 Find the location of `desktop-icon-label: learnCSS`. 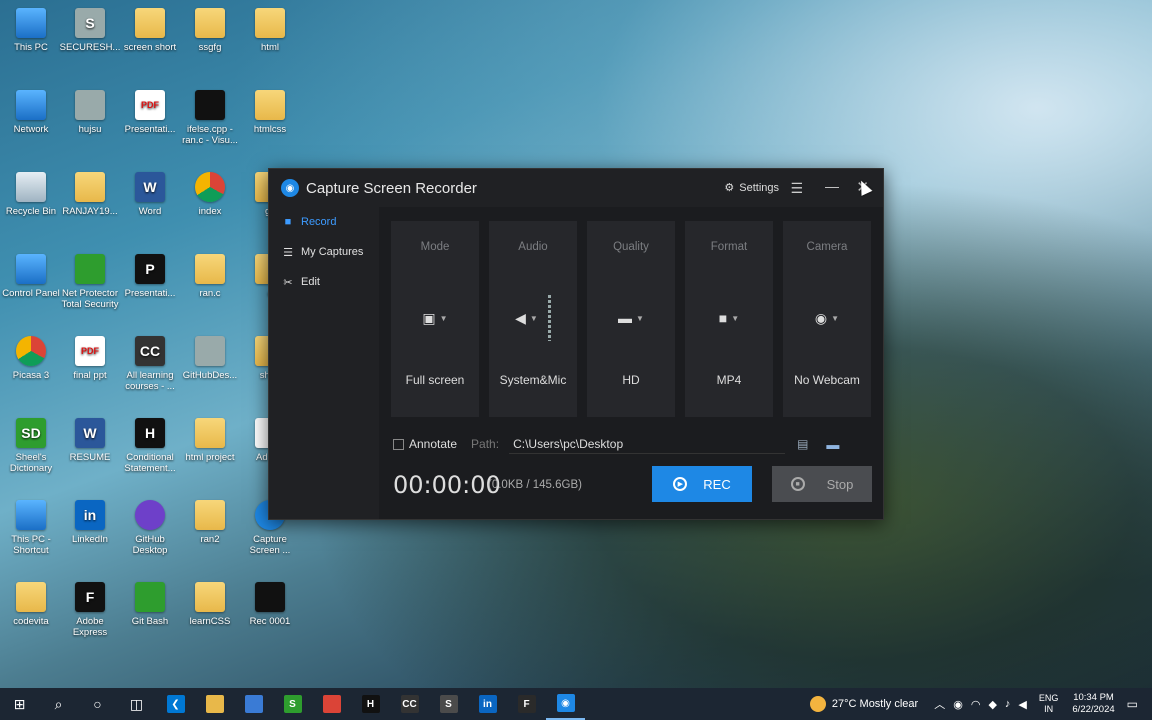

desktop-icon-label: learnCSS is located at coordinates (210, 621).